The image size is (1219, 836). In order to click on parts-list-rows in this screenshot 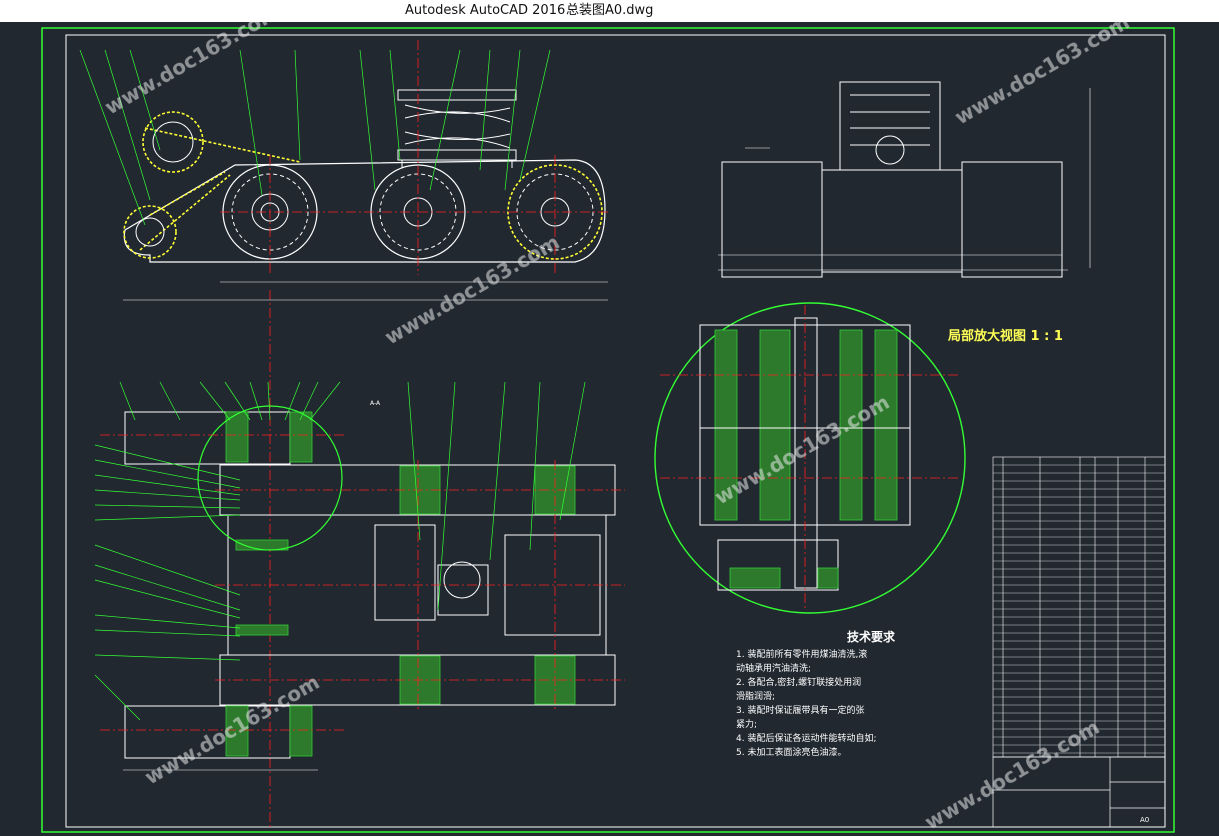, I will do `click(1079, 609)`.